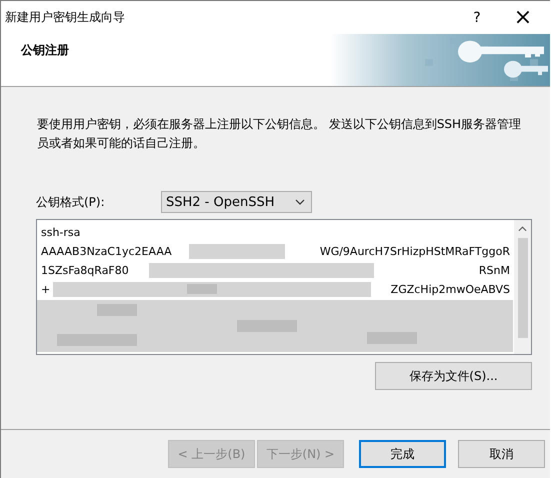 This screenshot has width=551, height=478. What do you see at coordinates (45, 290) in the screenshot?
I see `key-text: +` at bounding box center [45, 290].